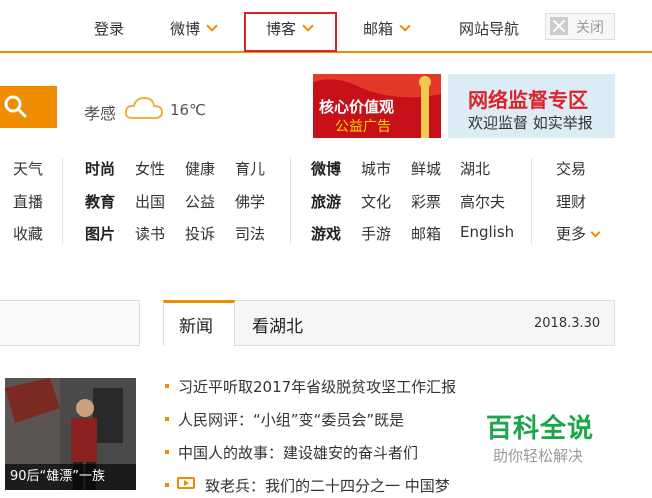 This screenshot has width=652, height=498. I want to click on news-item: 人民网评：“小组”变“委员会”既是, so click(291, 419).